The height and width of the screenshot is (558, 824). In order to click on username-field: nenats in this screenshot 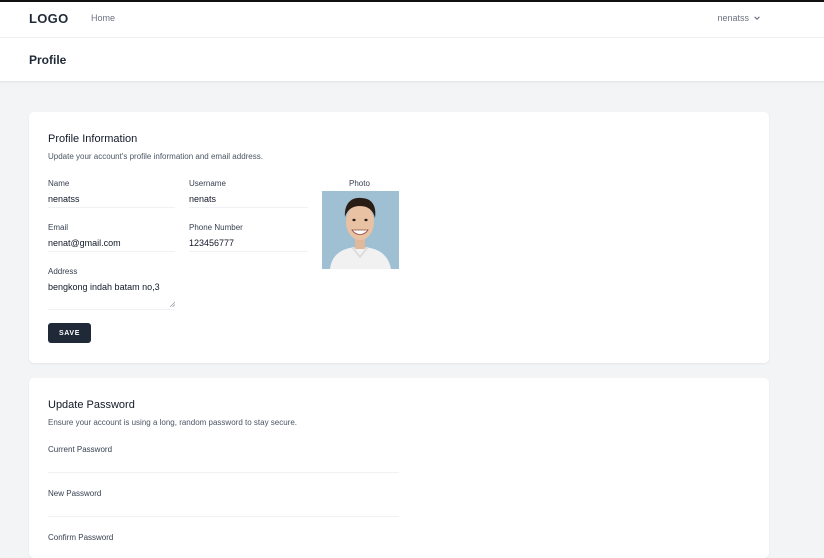, I will do `click(202, 199)`.